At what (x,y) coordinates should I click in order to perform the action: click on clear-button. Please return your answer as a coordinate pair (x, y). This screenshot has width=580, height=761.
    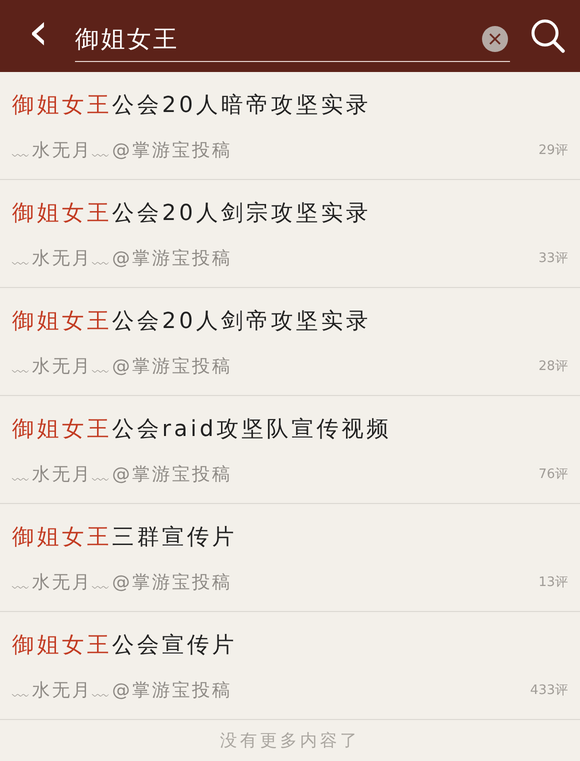
    Looking at the image, I should click on (495, 39).